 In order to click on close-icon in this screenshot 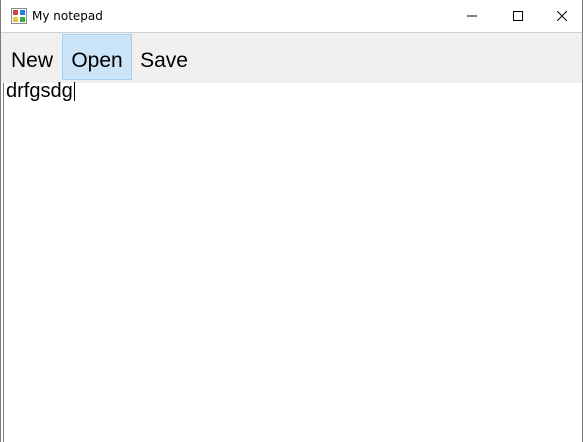, I will do `click(561, 16)`.